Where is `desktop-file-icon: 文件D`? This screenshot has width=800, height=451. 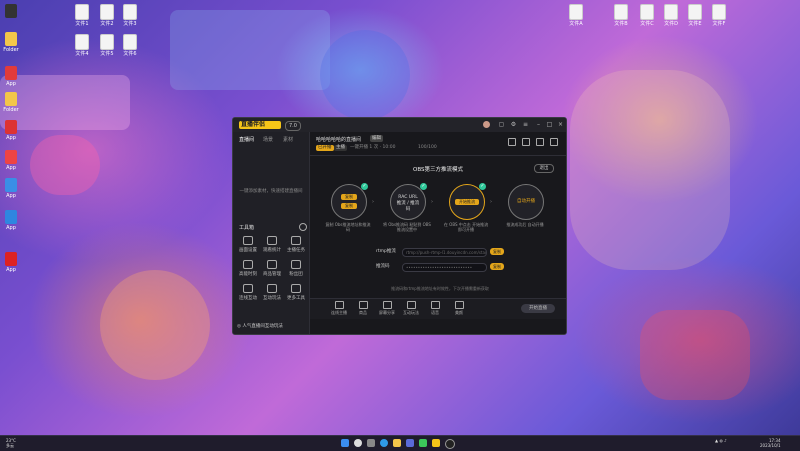
desktop-file-icon: 文件D is located at coordinates (671, 15).